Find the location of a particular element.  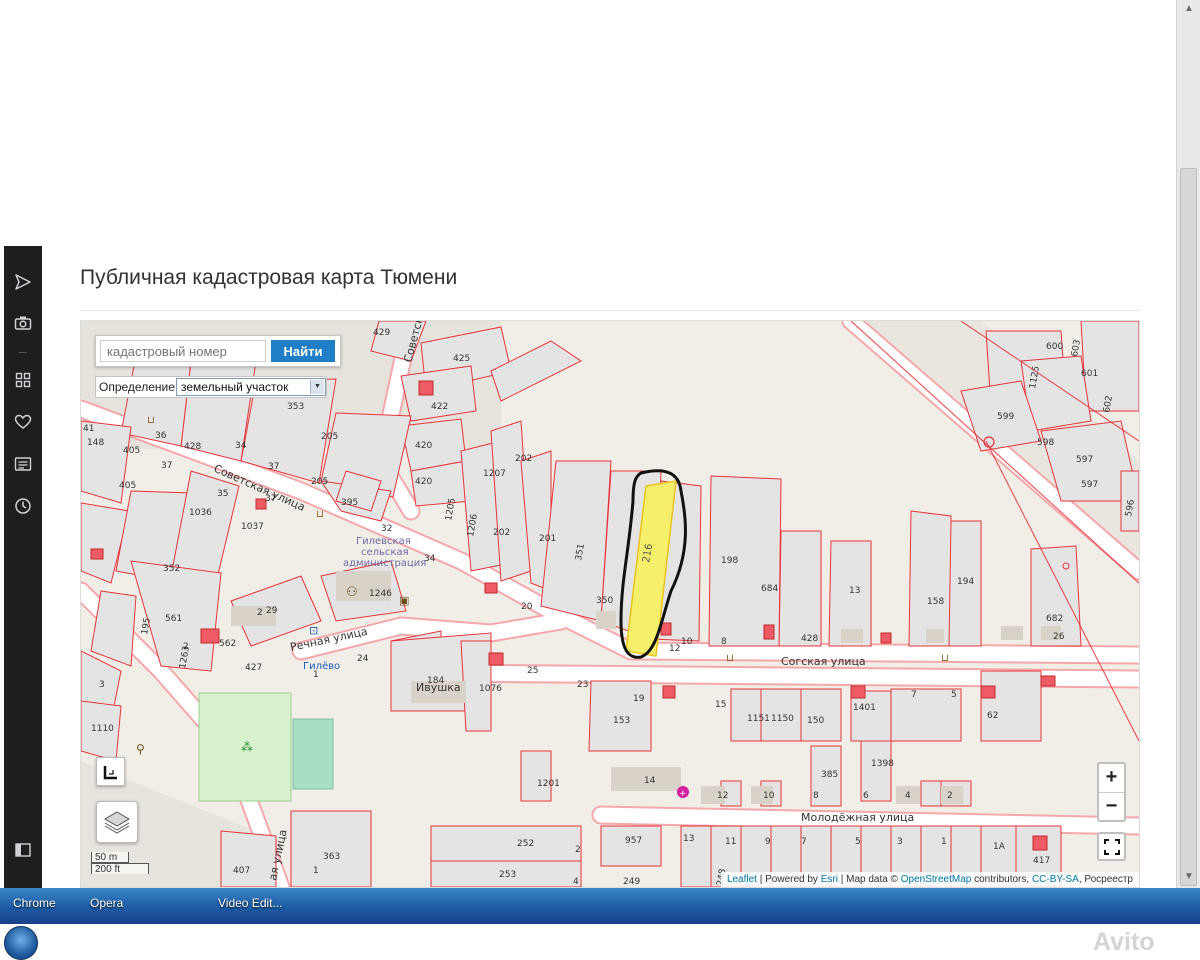

svg-text: 562 is located at coordinates (227, 644).